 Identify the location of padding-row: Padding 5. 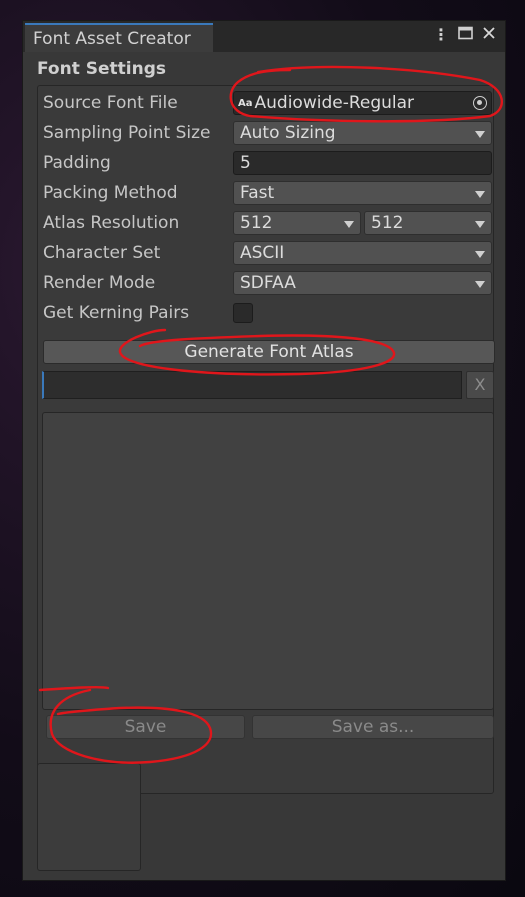
(268, 164).